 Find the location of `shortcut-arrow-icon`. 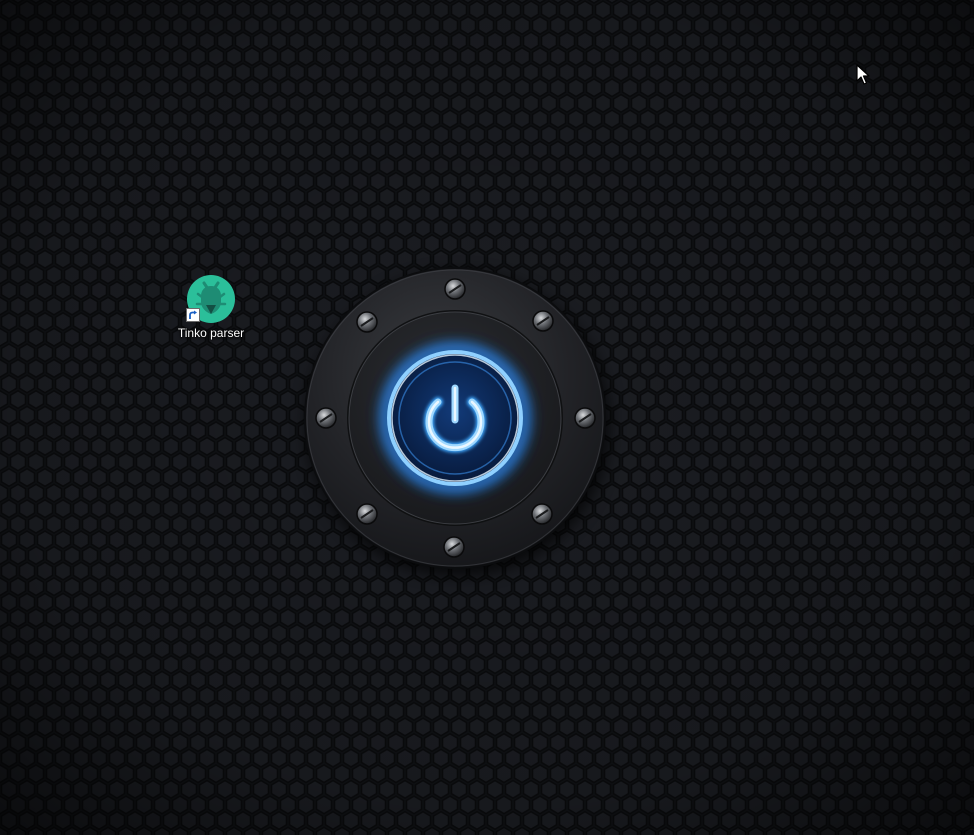

shortcut-arrow-icon is located at coordinates (193, 315).